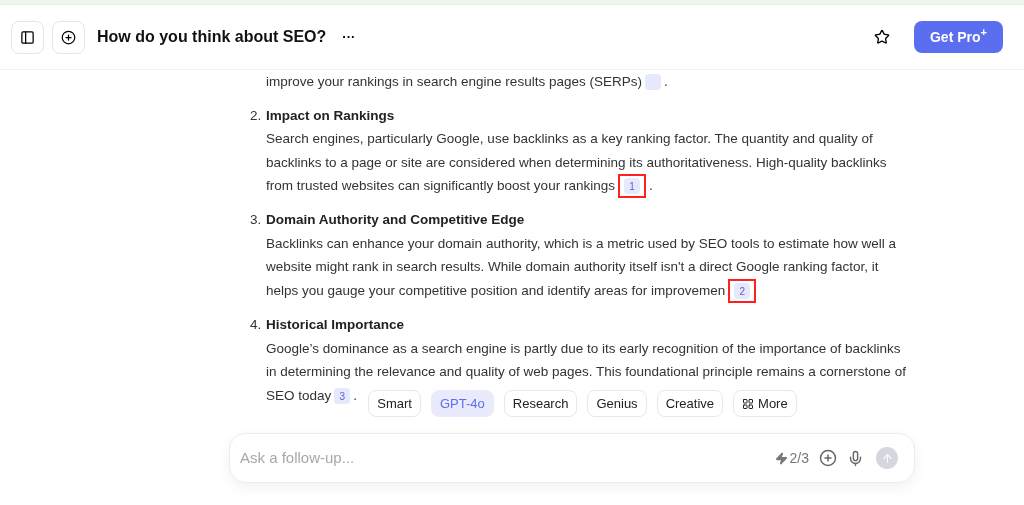 This screenshot has width=1024, height=505. What do you see at coordinates (748, 403) in the screenshot?
I see `grid-icon` at bounding box center [748, 403].